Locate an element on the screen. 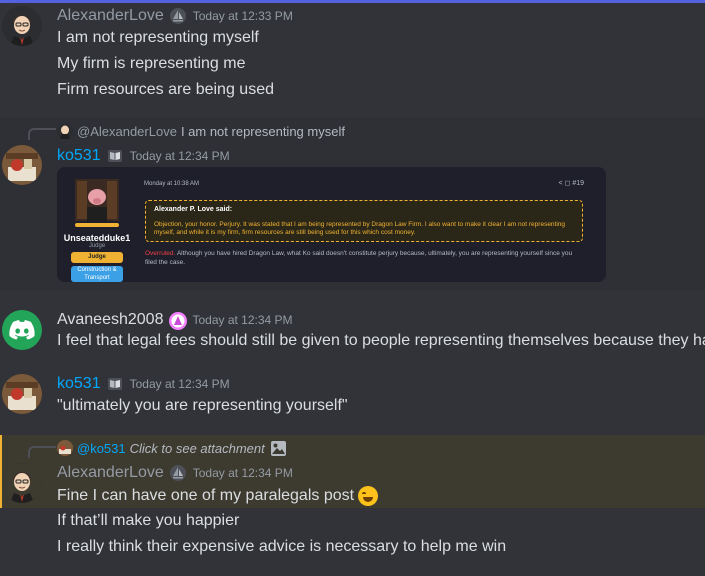 This screenshot has width=705, height=576. judge-tag is located at coordinates (97, 225).